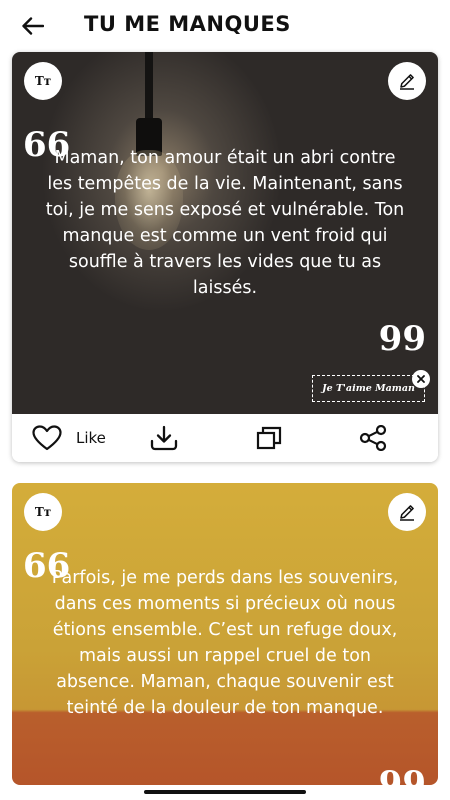  I want to click on app-header: TU ME MANQUES, so click(225, 26).